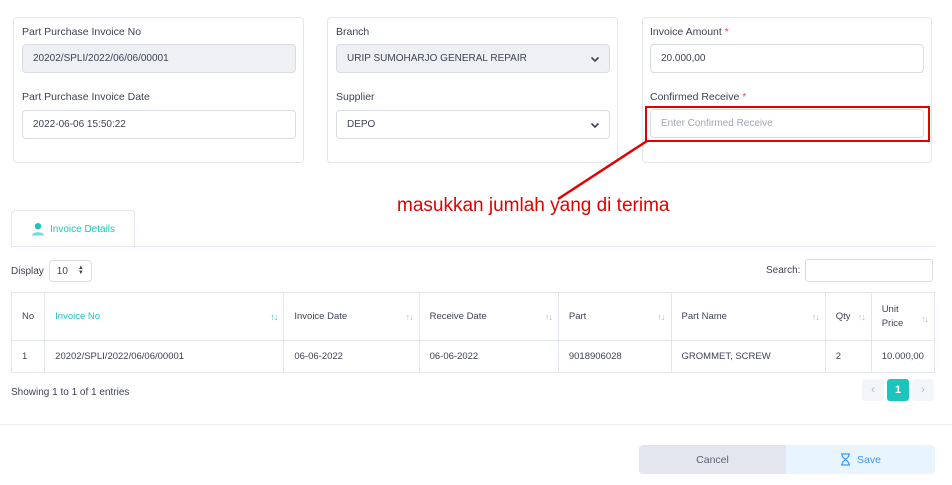  I want to click on column-header-qty: Qty ↑↓, so click(848, 316).